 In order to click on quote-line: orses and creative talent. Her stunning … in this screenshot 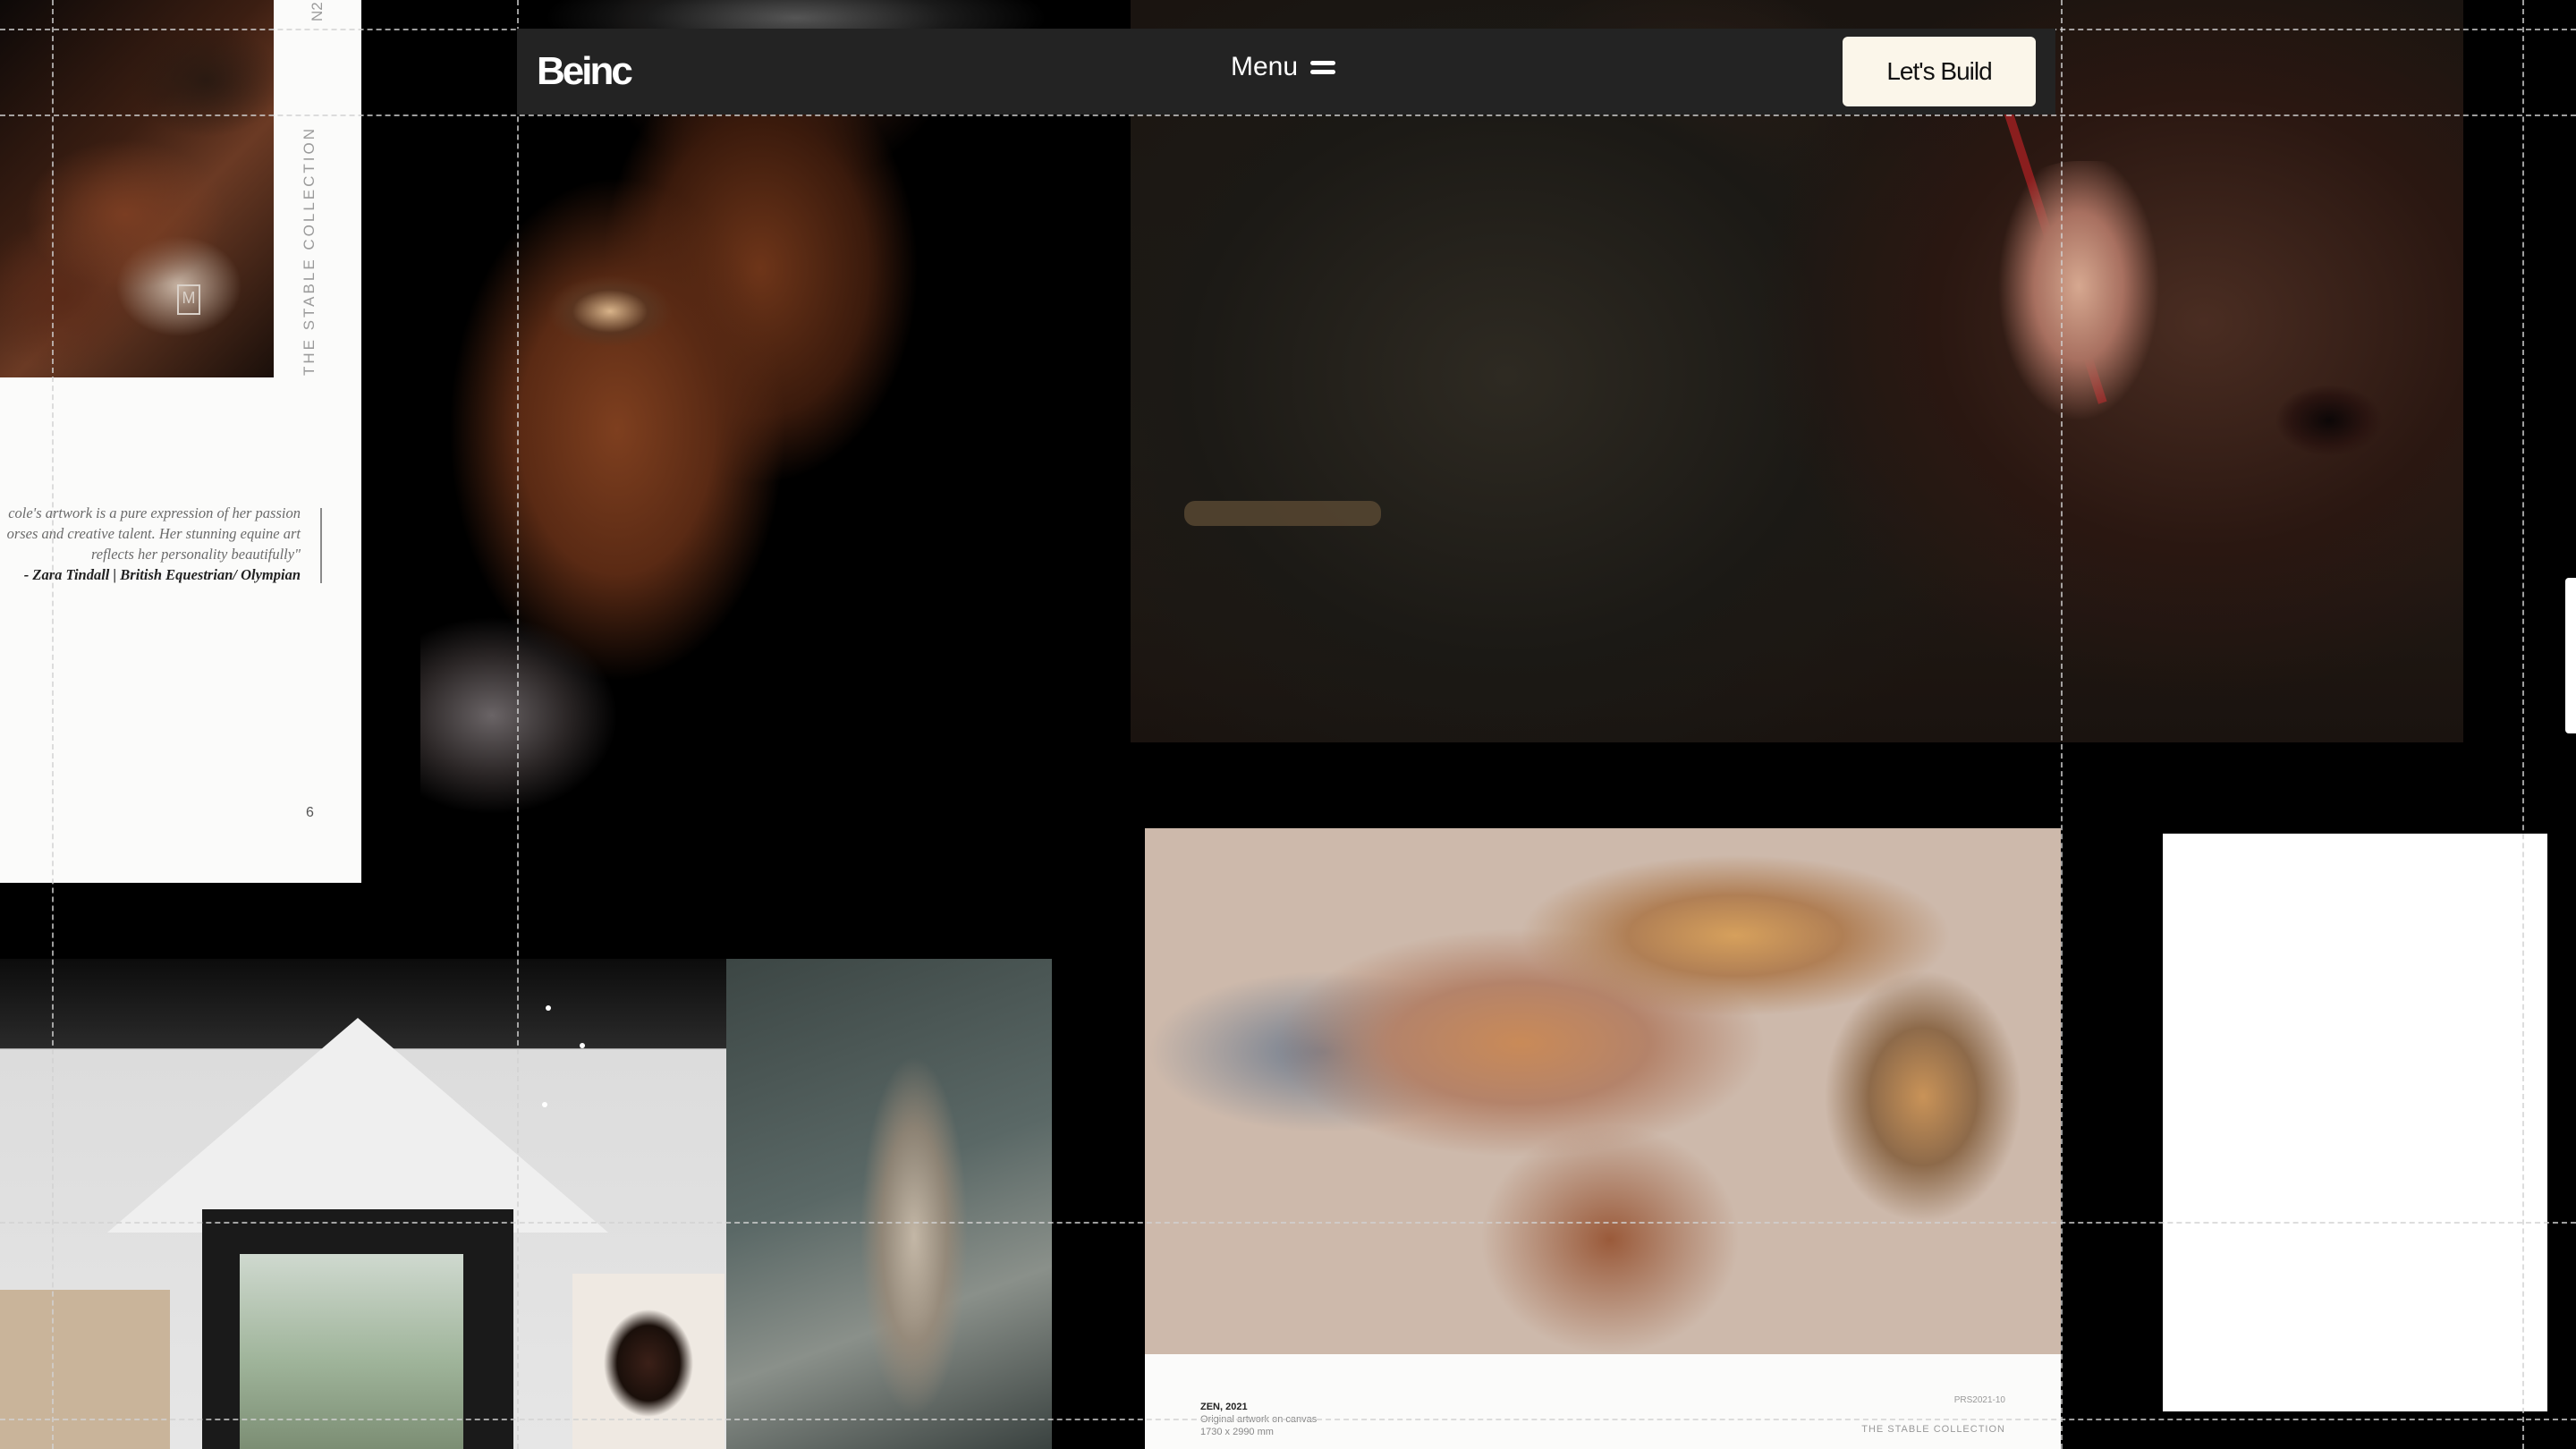, I will do `click(153, 533)`.